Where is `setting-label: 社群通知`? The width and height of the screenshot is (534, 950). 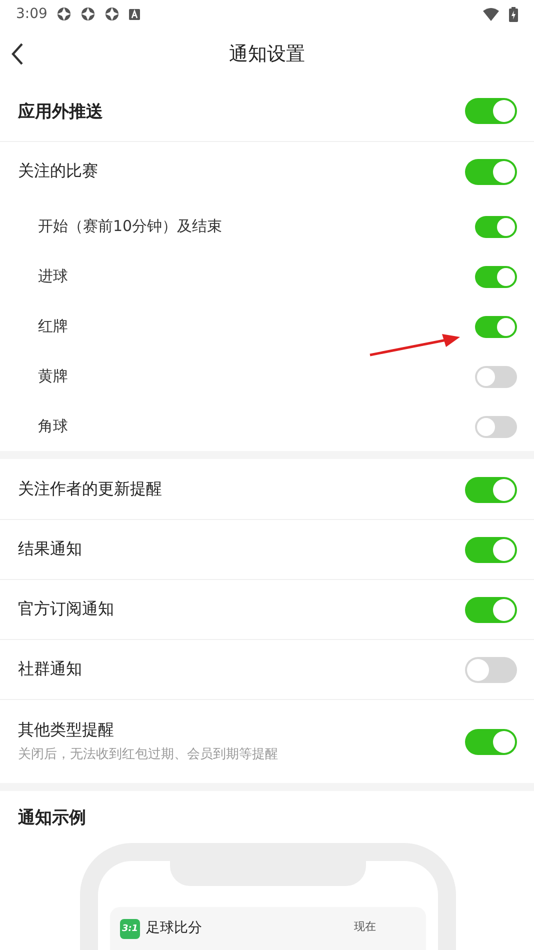
setting-label: 社群通知 is located at coordinates (50, 669).